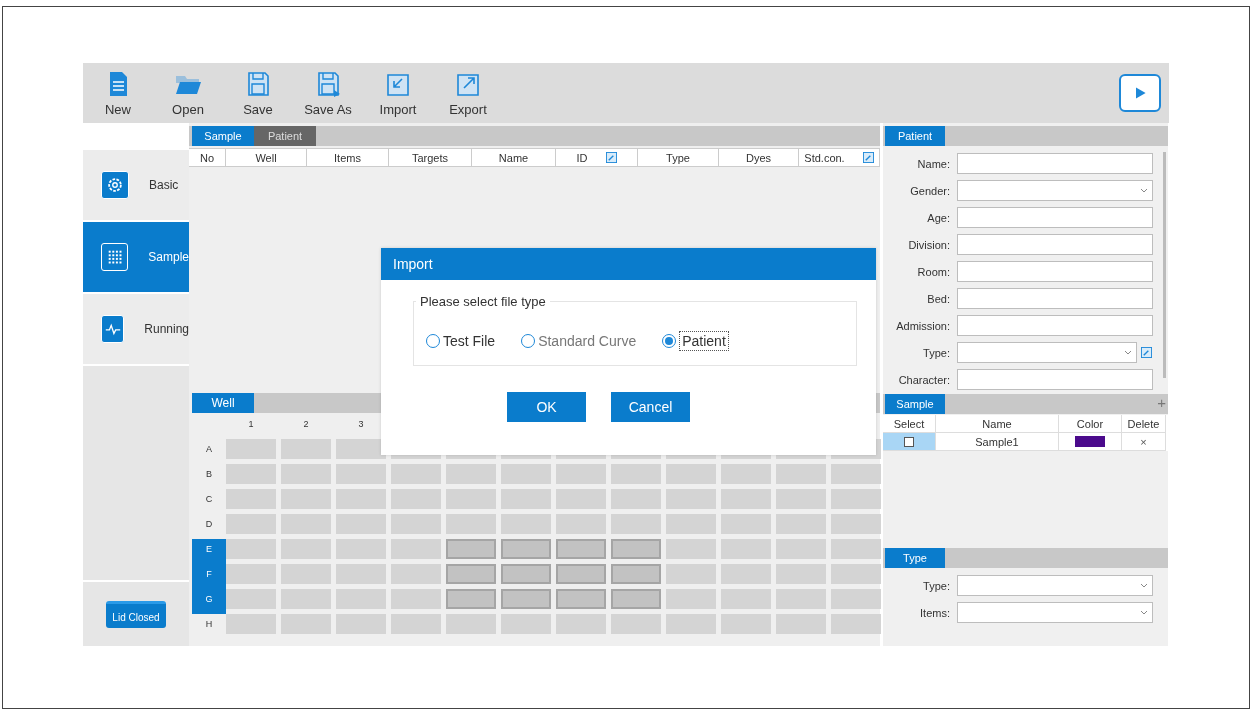  Describe the element at coordinates (209, 451) in the screenshot. I see `row-label: A` at that location.